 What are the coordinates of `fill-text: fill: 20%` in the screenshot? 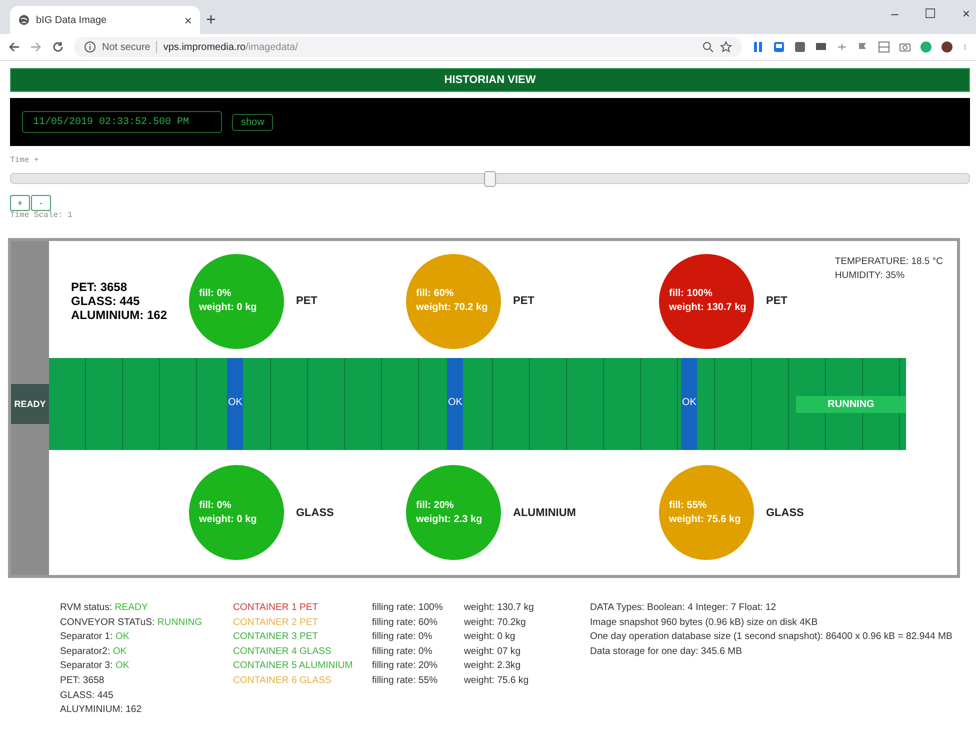 It's located at (435, 505).